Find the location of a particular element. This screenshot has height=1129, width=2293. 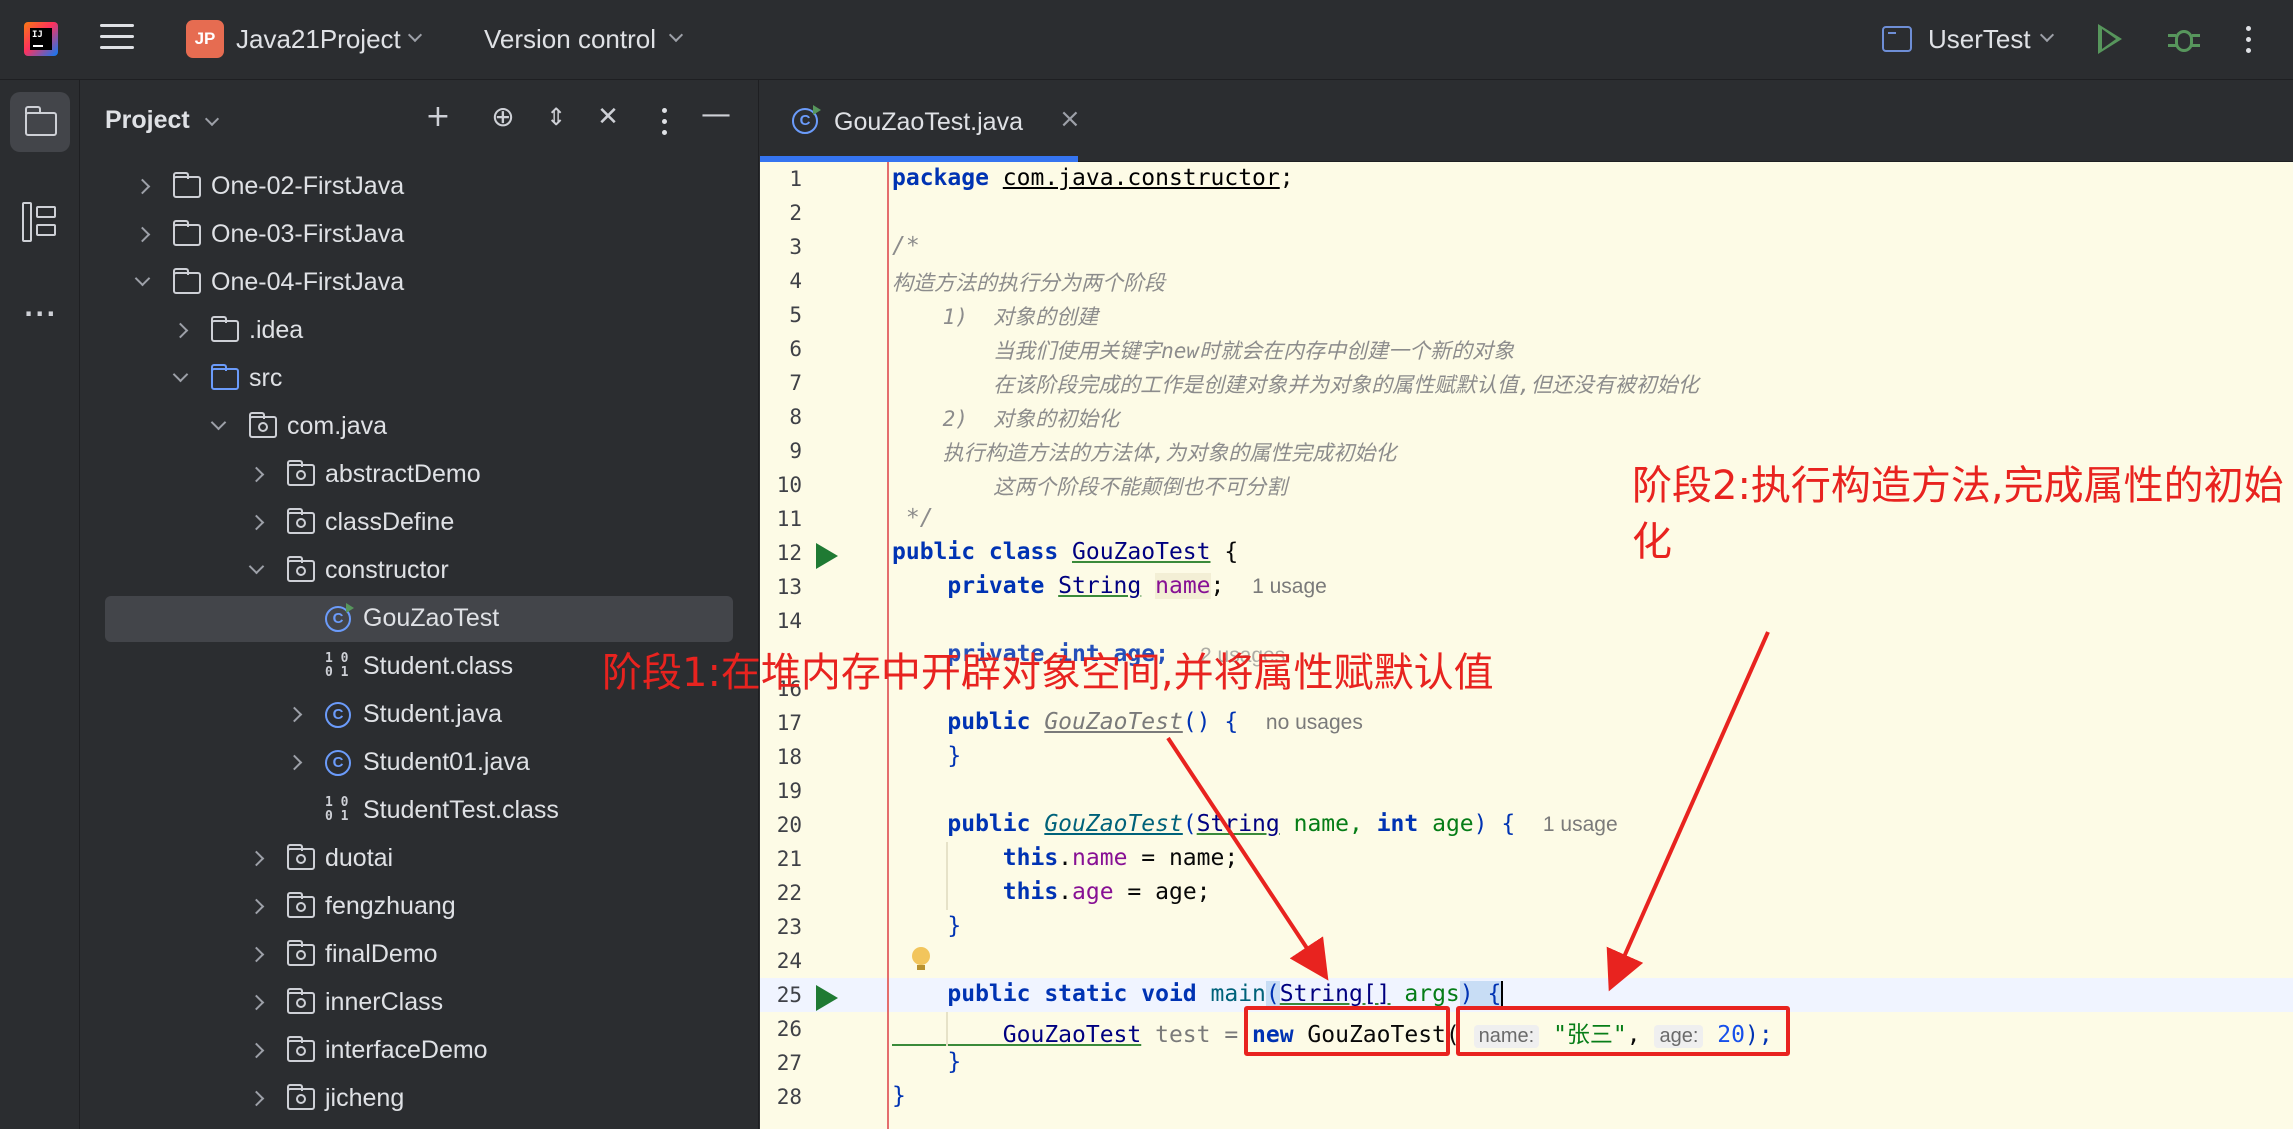

tree-item: C Student01.java is located at coordinates (419, 763).